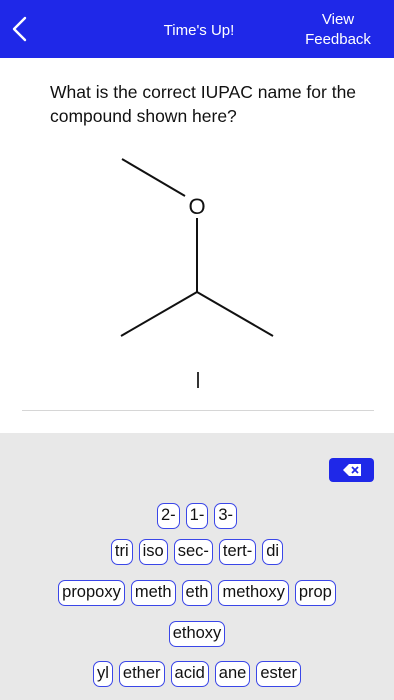  I want to click on key-yl: yl, so click(102, 674).